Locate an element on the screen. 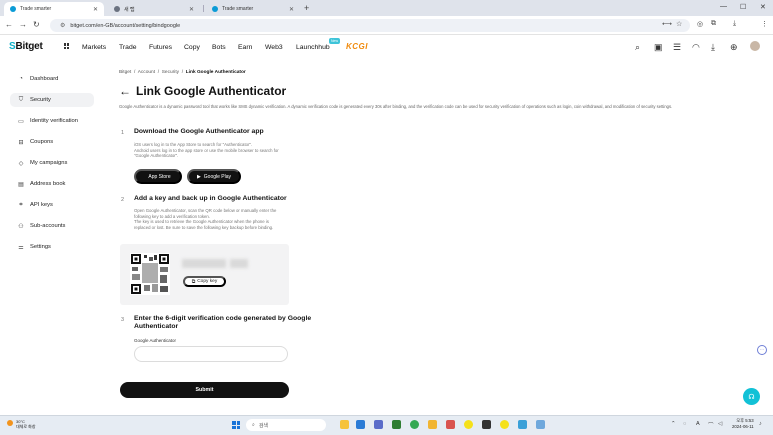  taskbar-search: ⌕ 검색 is located at coordinates (286, 425).